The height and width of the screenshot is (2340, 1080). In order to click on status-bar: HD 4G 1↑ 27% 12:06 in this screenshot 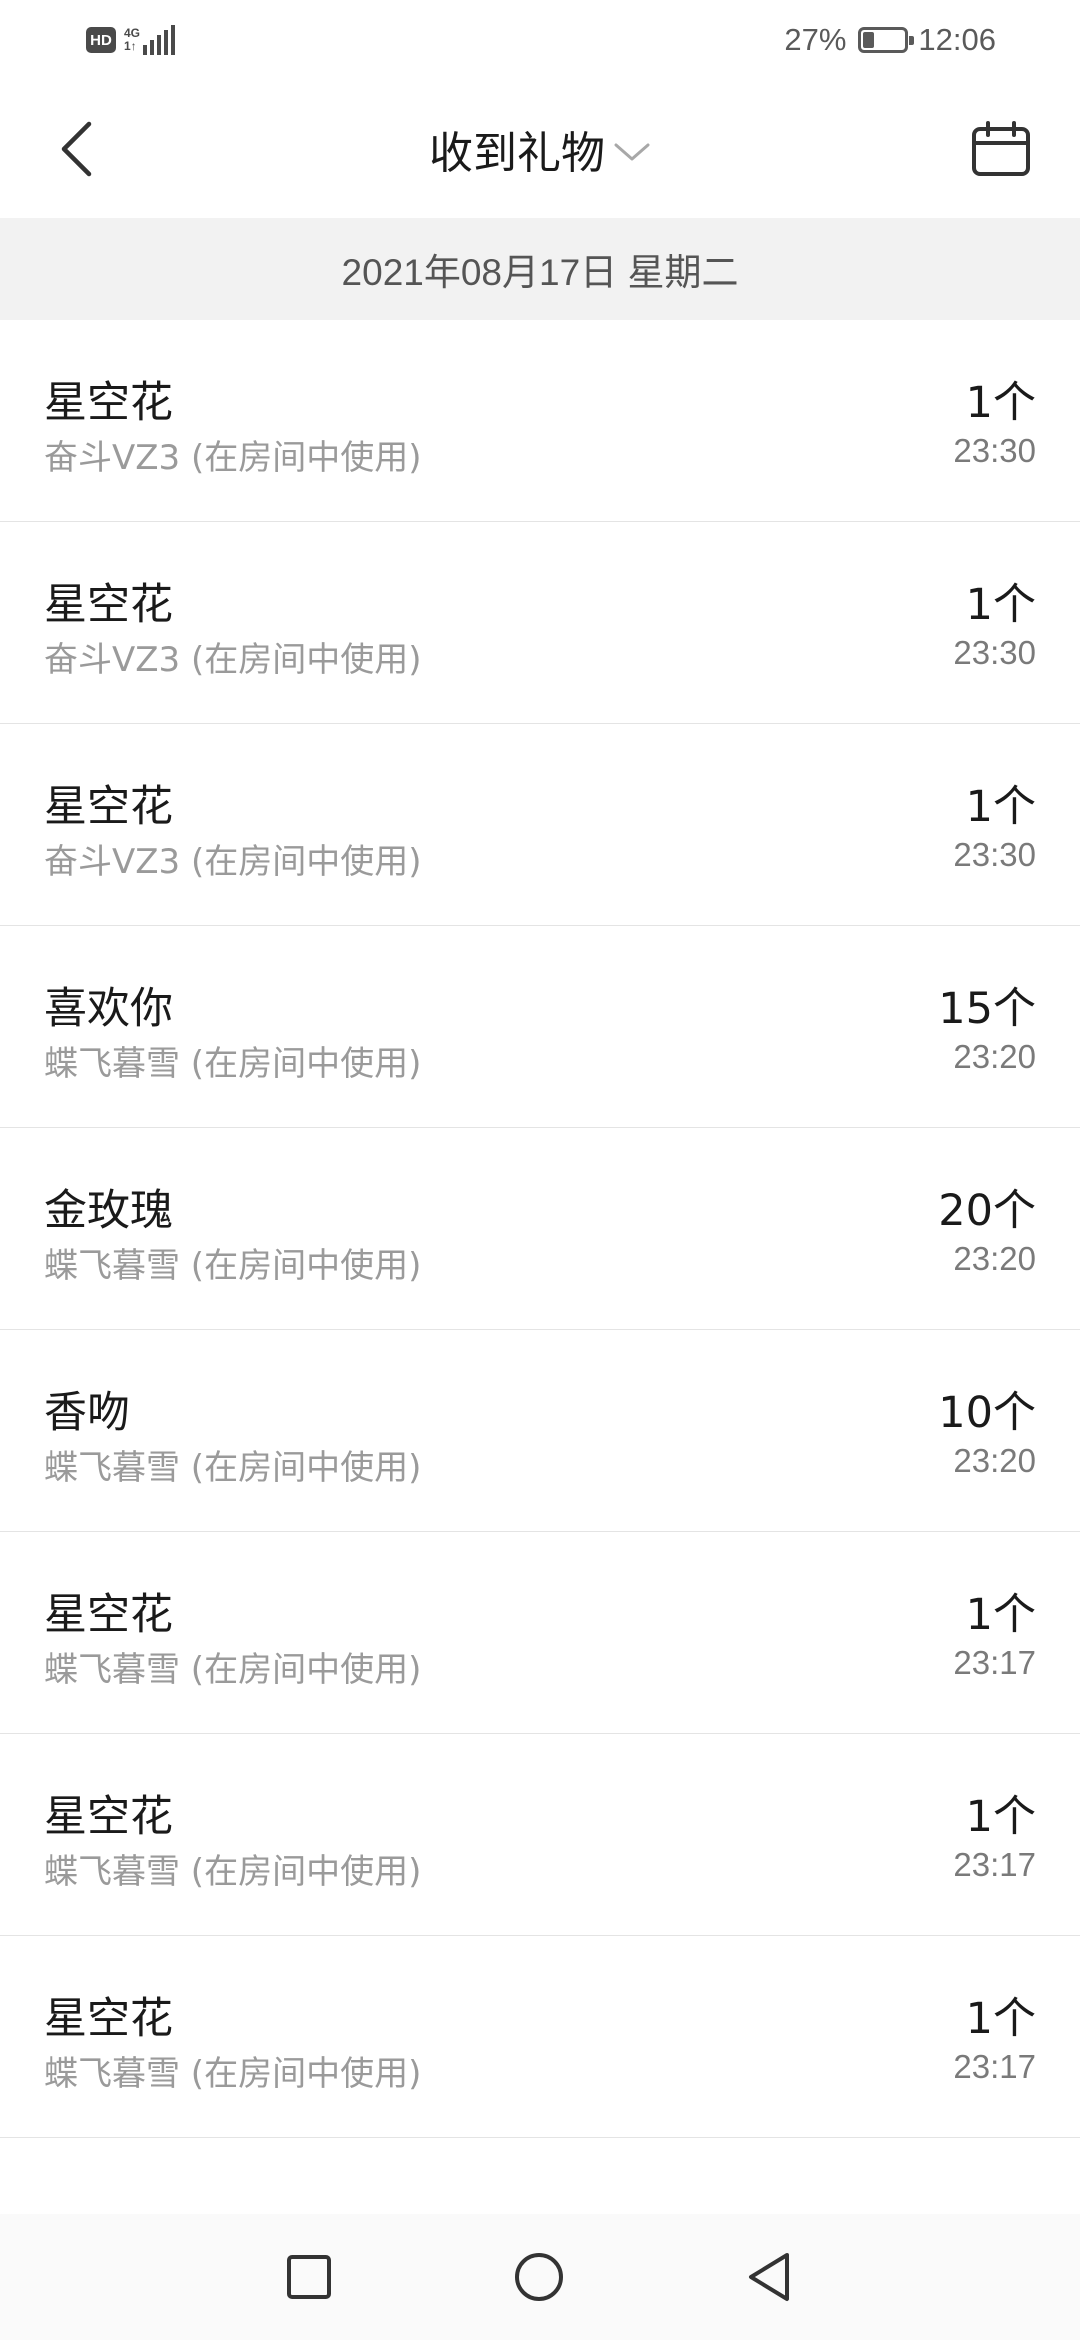, I will do `click(540, 40)`.